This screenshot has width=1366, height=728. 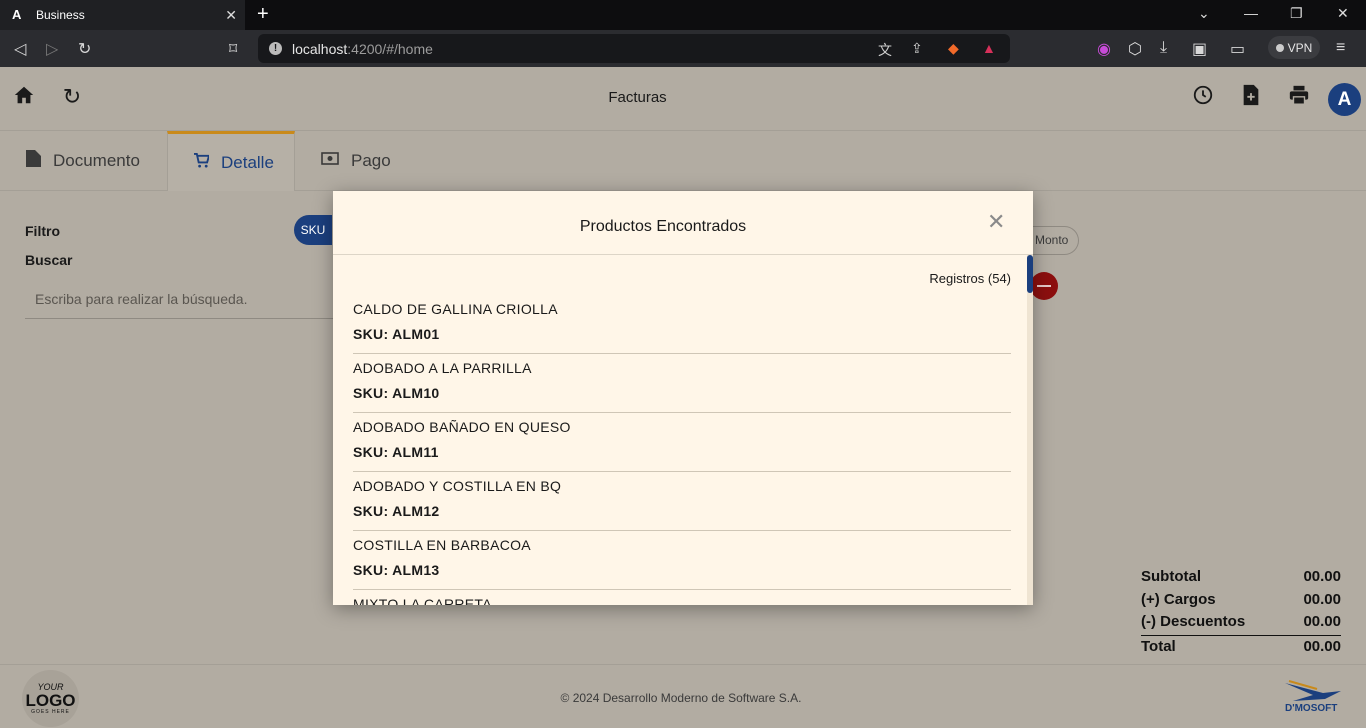 What do you see at coordinates (682, 501) in the screenshot?
I see `list-item: ADOBADO Y COSTILLA EN BQ SKU: ALM12` at bounding box center [682, 501].